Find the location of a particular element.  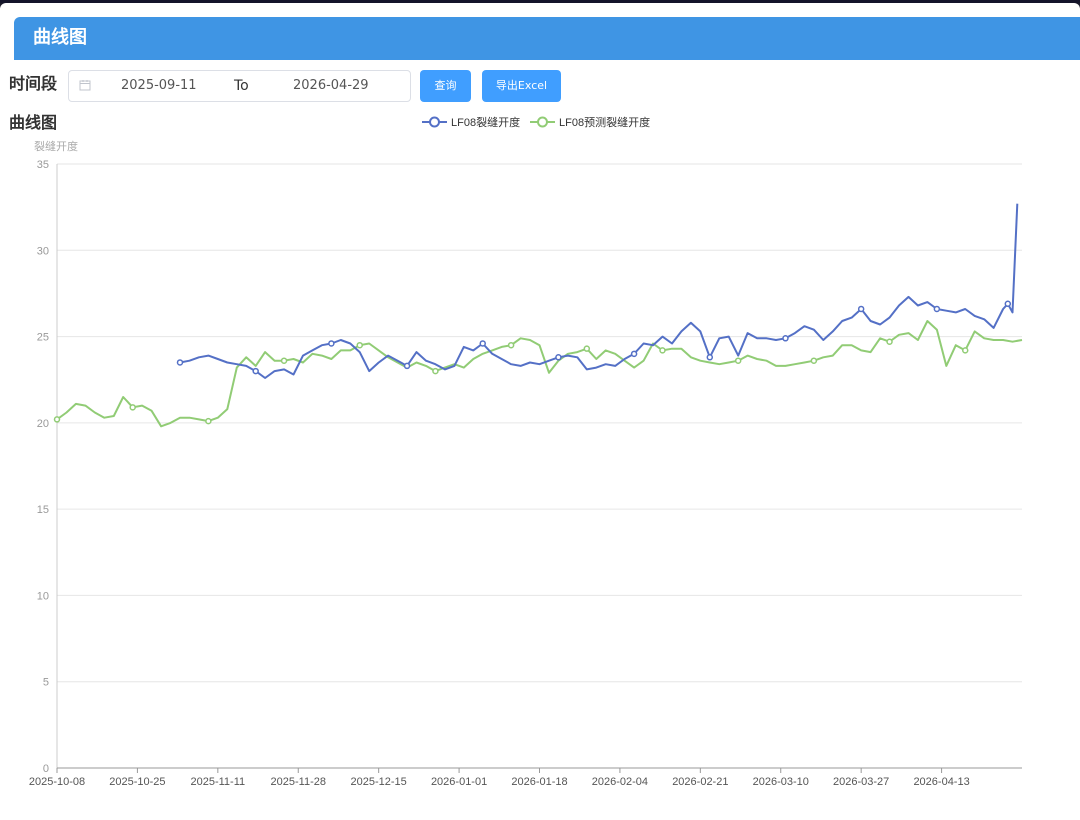

x-tick-label: 2026-01-01 is located at coordinates (459, 782).